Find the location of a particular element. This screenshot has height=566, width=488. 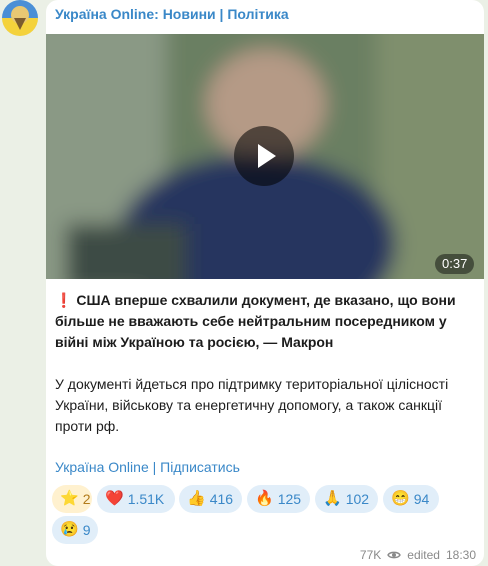

channel-avatar is located at coordinates (20, 18).